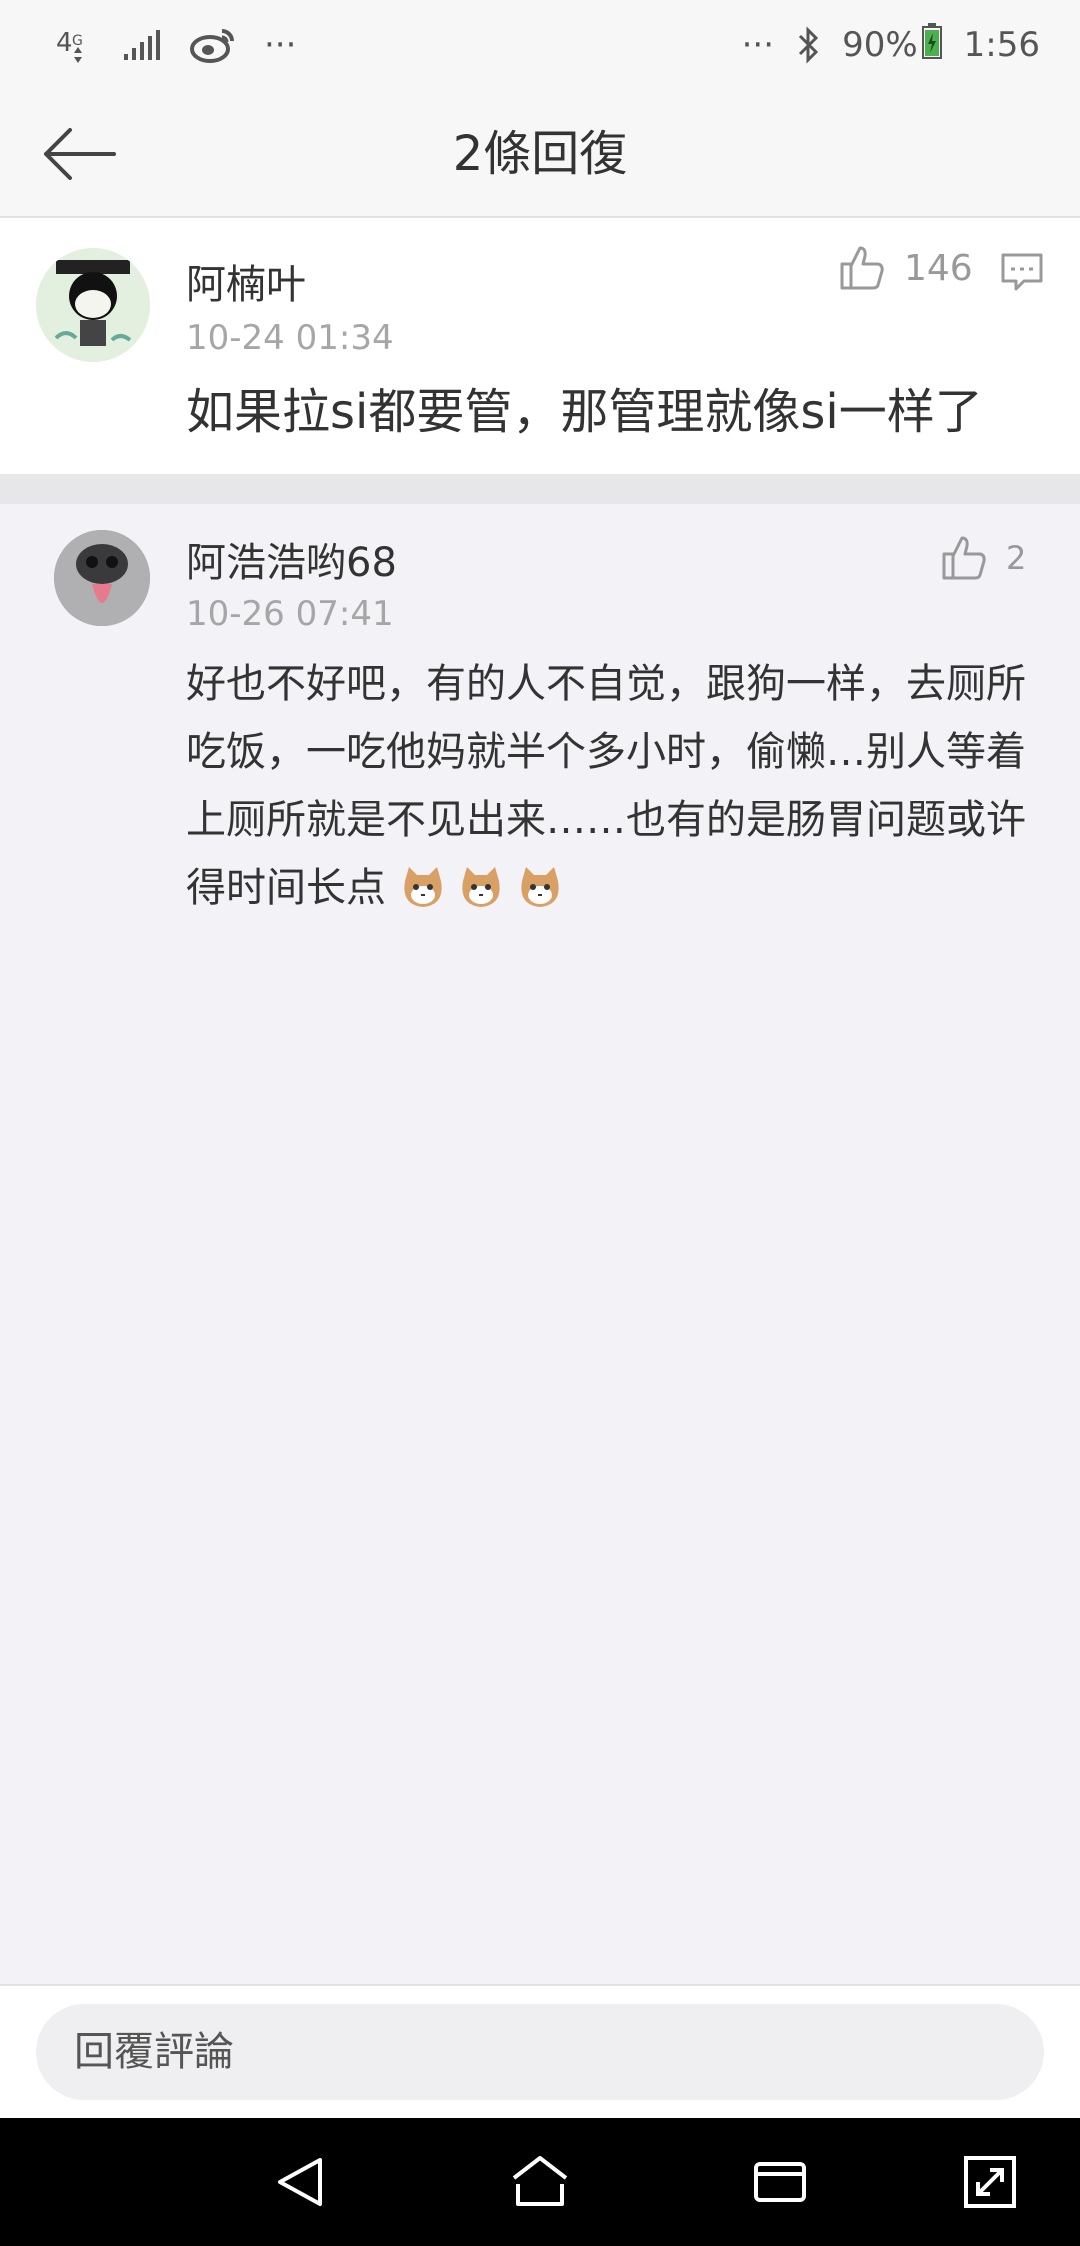 The width and height of the screenshot is (1080, 2246). I want to click on expand-icon, so click(990, 2182).